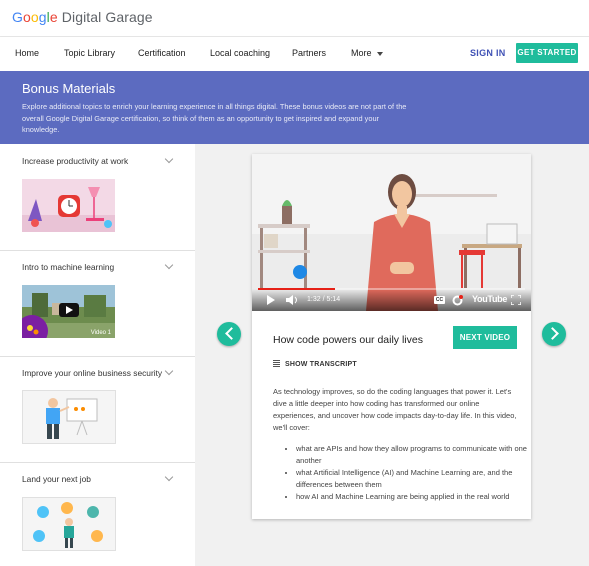 The height and width of the screenshot is (566, 589). What do you see at coordinates (35, 17) in the screenshot?
I see `google-wordmark: Google` at bounding box center [35, 17].